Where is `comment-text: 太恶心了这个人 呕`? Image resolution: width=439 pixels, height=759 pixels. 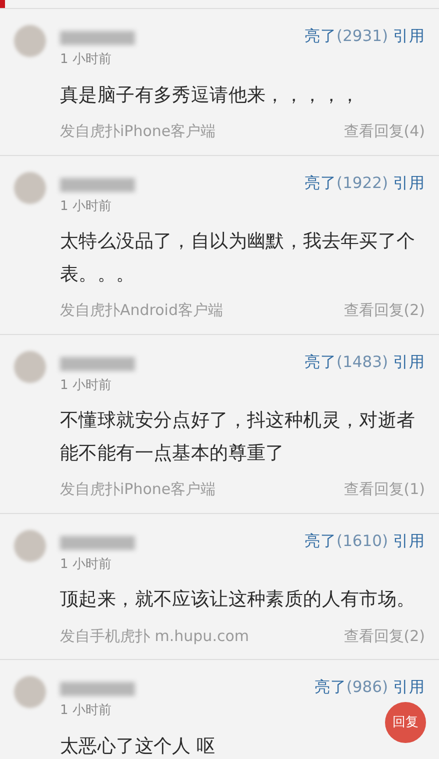
comment-text: 太恶心了这个人 呕 is located at coordinates (138, 746).